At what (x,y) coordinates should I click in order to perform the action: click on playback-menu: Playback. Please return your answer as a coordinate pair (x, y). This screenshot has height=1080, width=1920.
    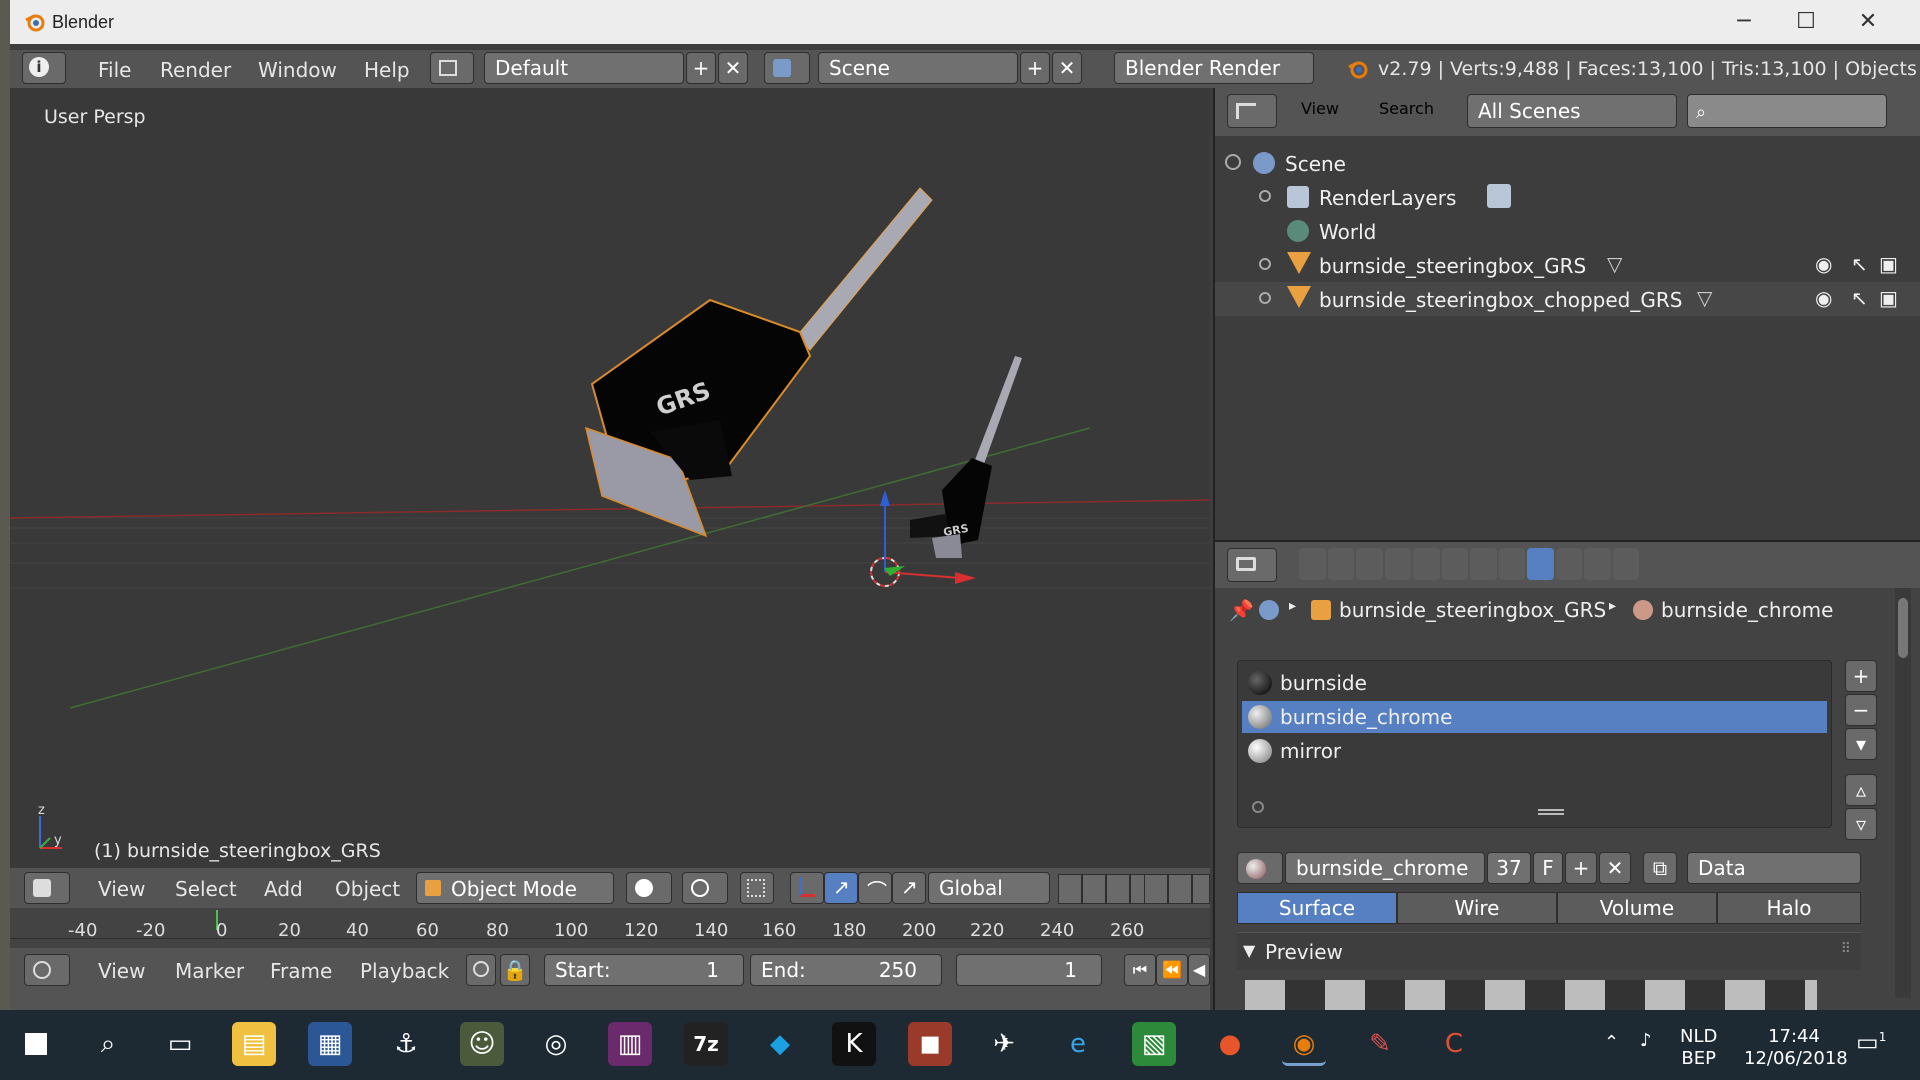
    Looking at the image, I should click on (404, 971).